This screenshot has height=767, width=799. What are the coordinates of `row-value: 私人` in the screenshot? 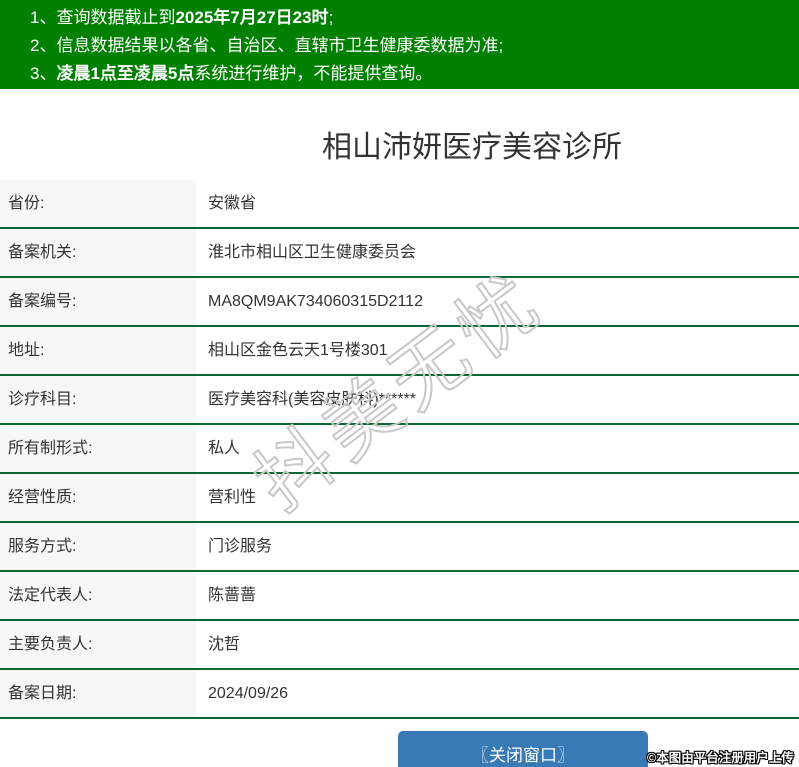 It's located at (497, 448).